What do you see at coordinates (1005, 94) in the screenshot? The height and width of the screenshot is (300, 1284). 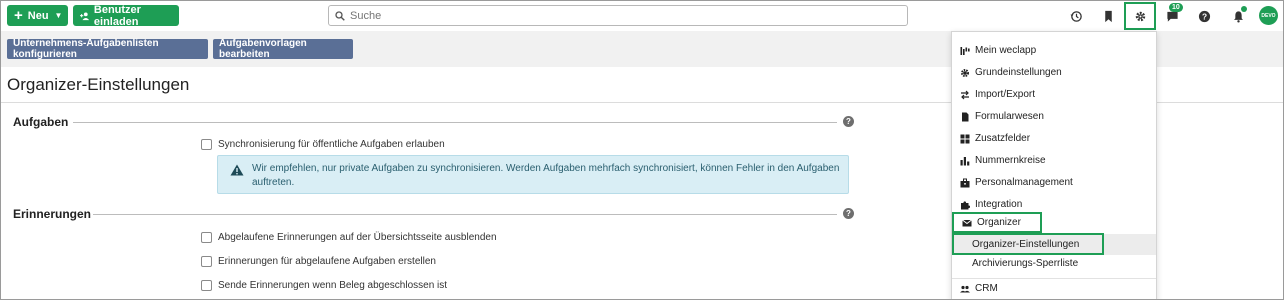 I see `menu-item-label: Import/Export` at bounding box center [1005, 94].